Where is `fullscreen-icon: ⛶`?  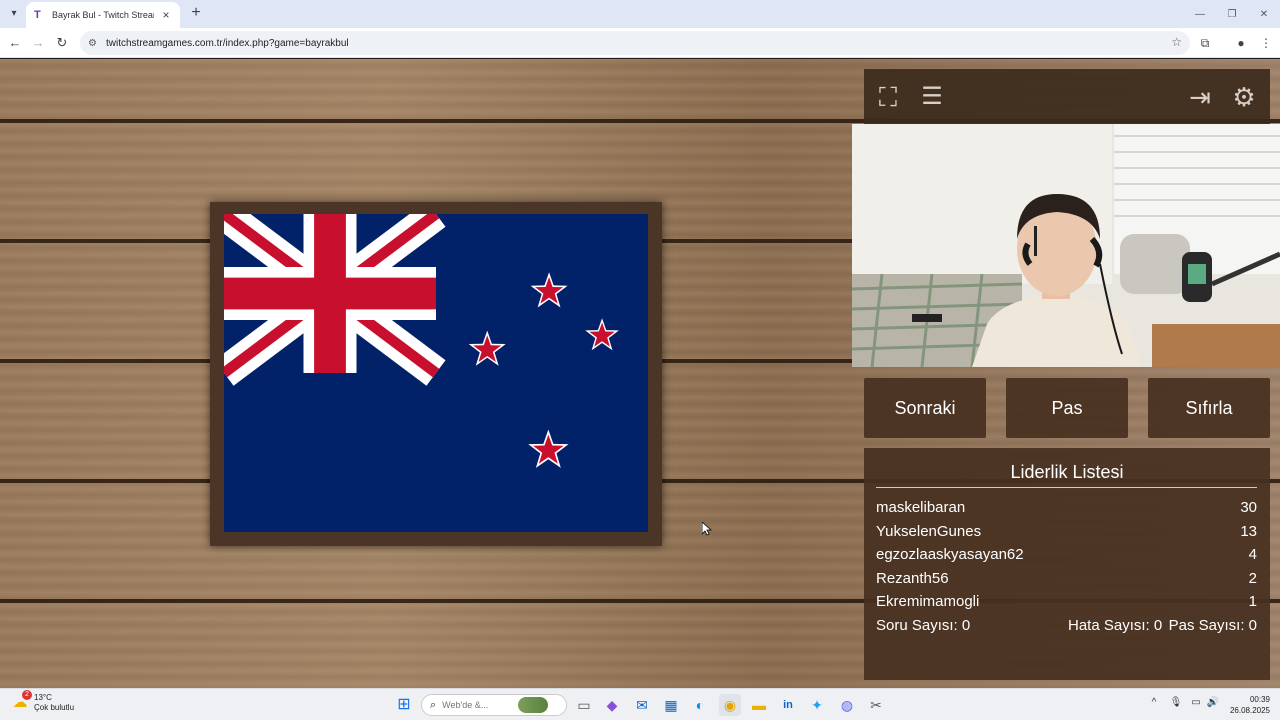
fullscreen-icon: ⛶ is located at coordinates (888, 97).